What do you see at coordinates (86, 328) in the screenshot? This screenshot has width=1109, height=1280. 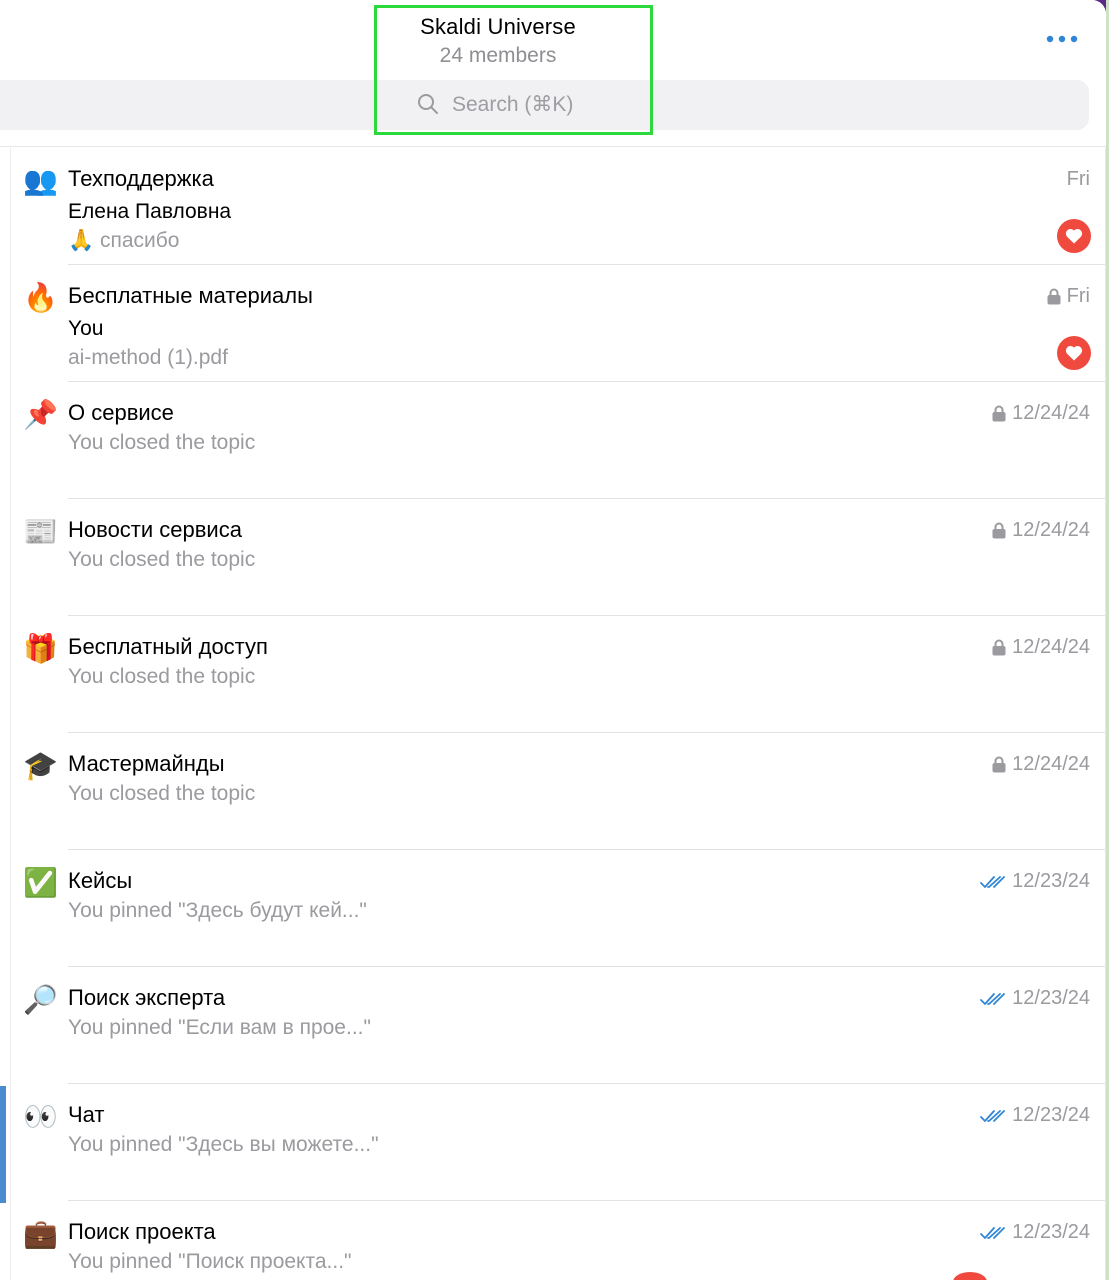 I see `last-message-sender: You` at bounding box center [86, 328].